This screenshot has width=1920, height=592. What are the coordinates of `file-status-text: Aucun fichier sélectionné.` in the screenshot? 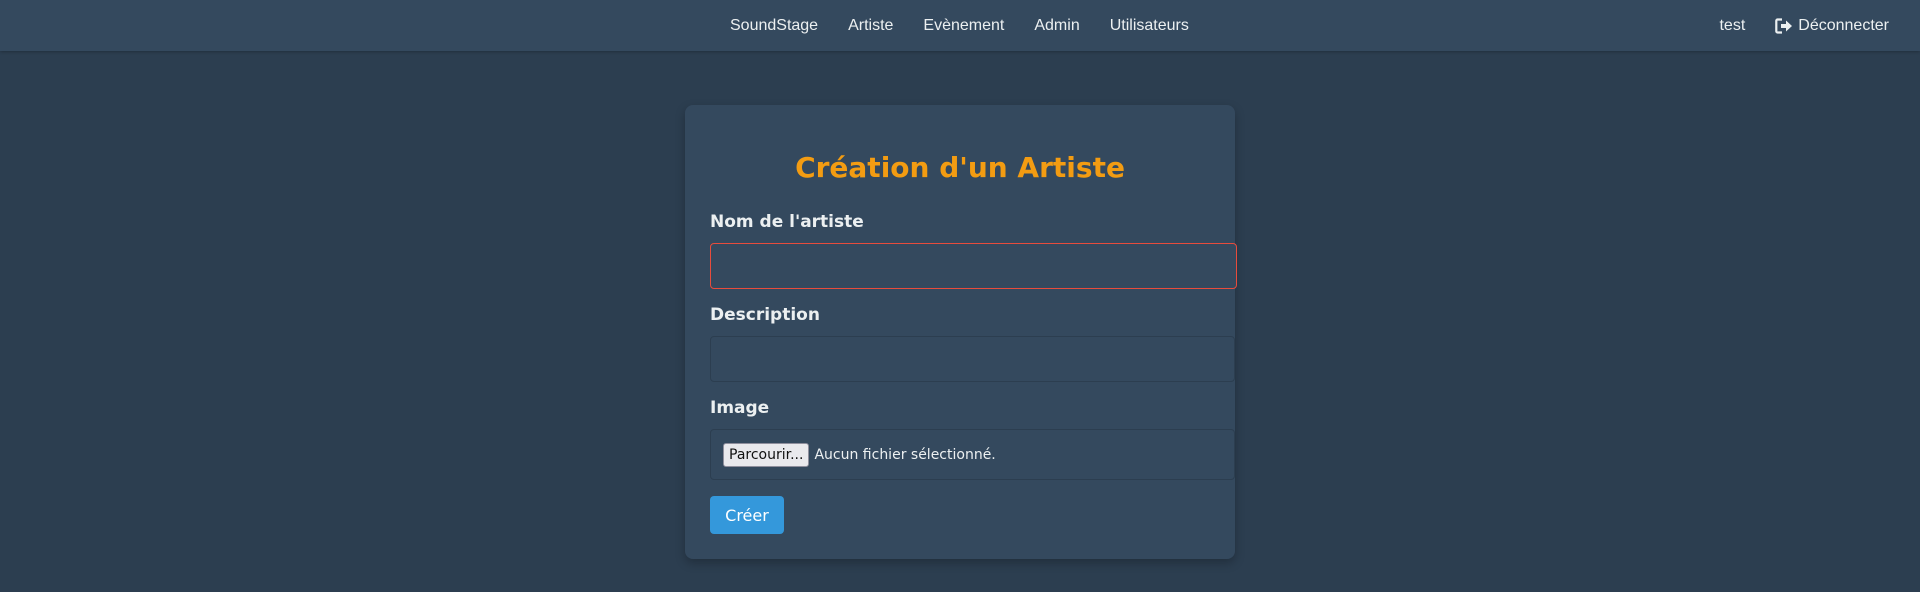 It's located at (905, 454).